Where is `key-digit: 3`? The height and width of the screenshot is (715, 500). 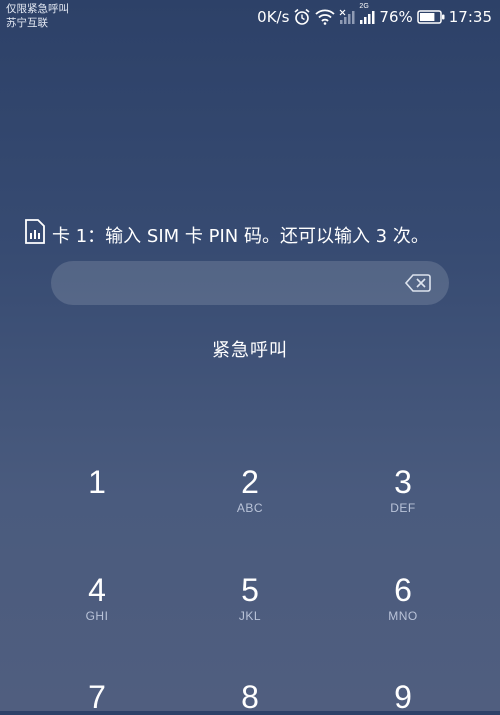 key-digit: 3 is located at coordinates (403, 482).